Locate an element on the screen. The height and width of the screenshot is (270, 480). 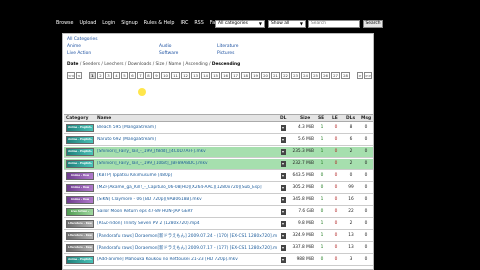
cat-live-action-link: Live Action is located at coordinates (79, 53).